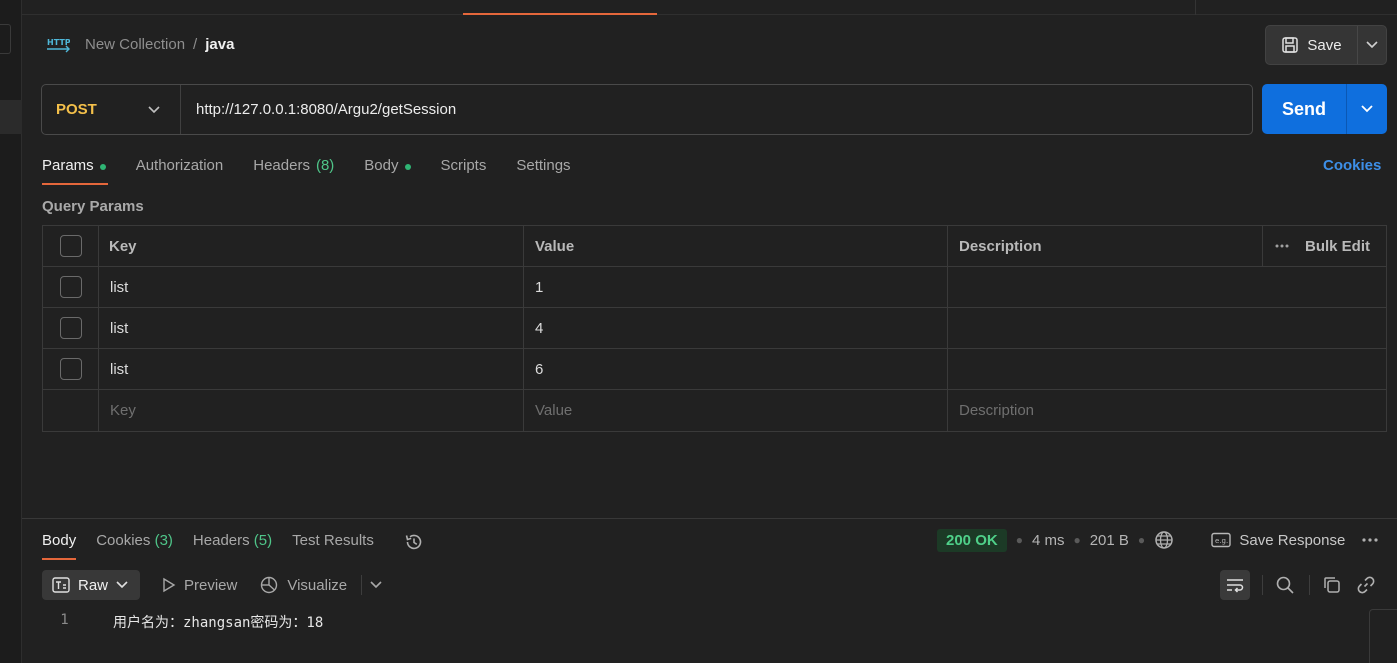  I want to click on link-button, so click(1366, 585).